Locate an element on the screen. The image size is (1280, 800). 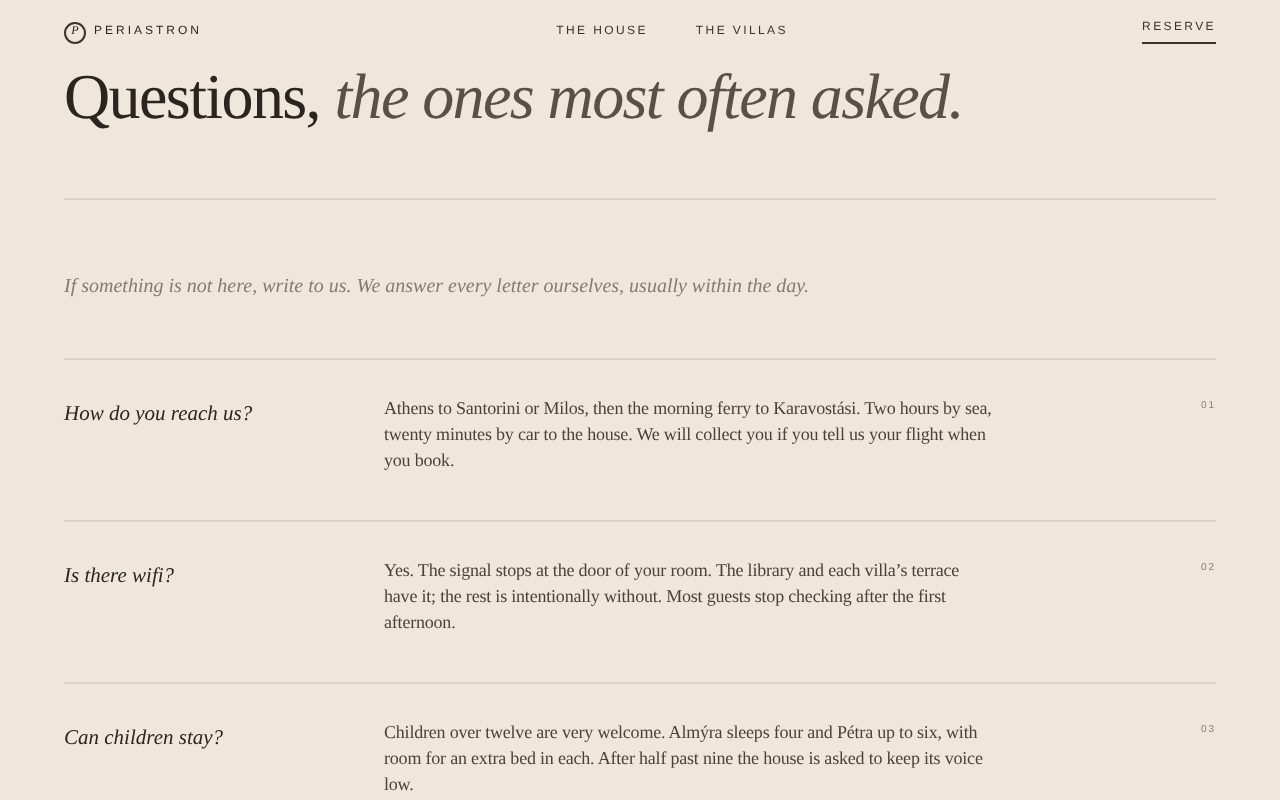
answer-text: Children over twelve are very welcome. Almýra sleeps four and Pétra up to six, with room for an extra bed in each. After half past nine the house is asked to keep its voice low. is located at coordinates (684, 759).